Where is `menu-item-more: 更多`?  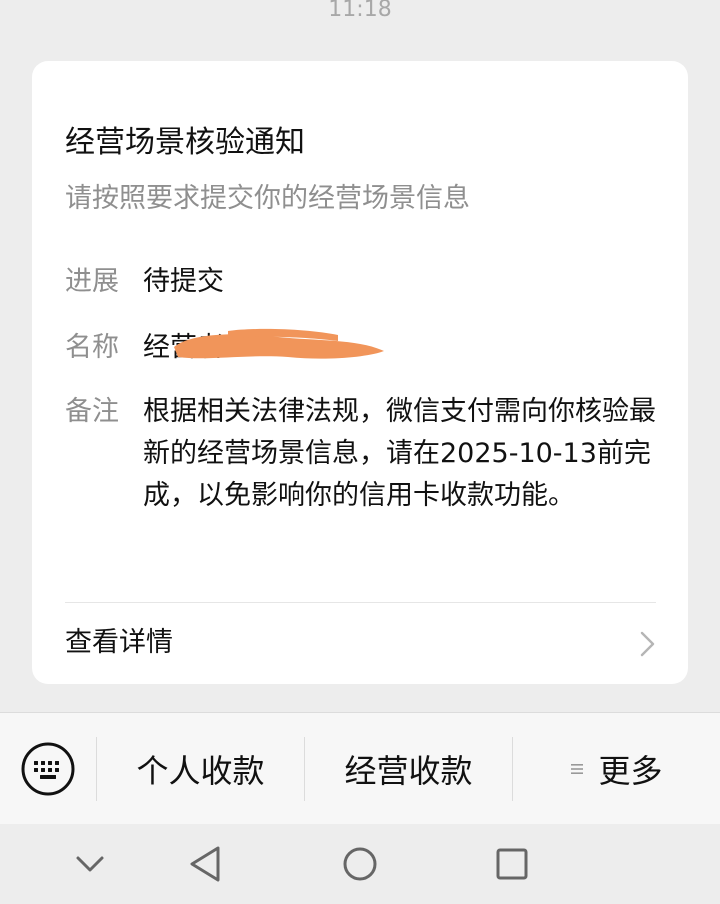 menu-item-more: 更多 is located at coordinates (616, 769).